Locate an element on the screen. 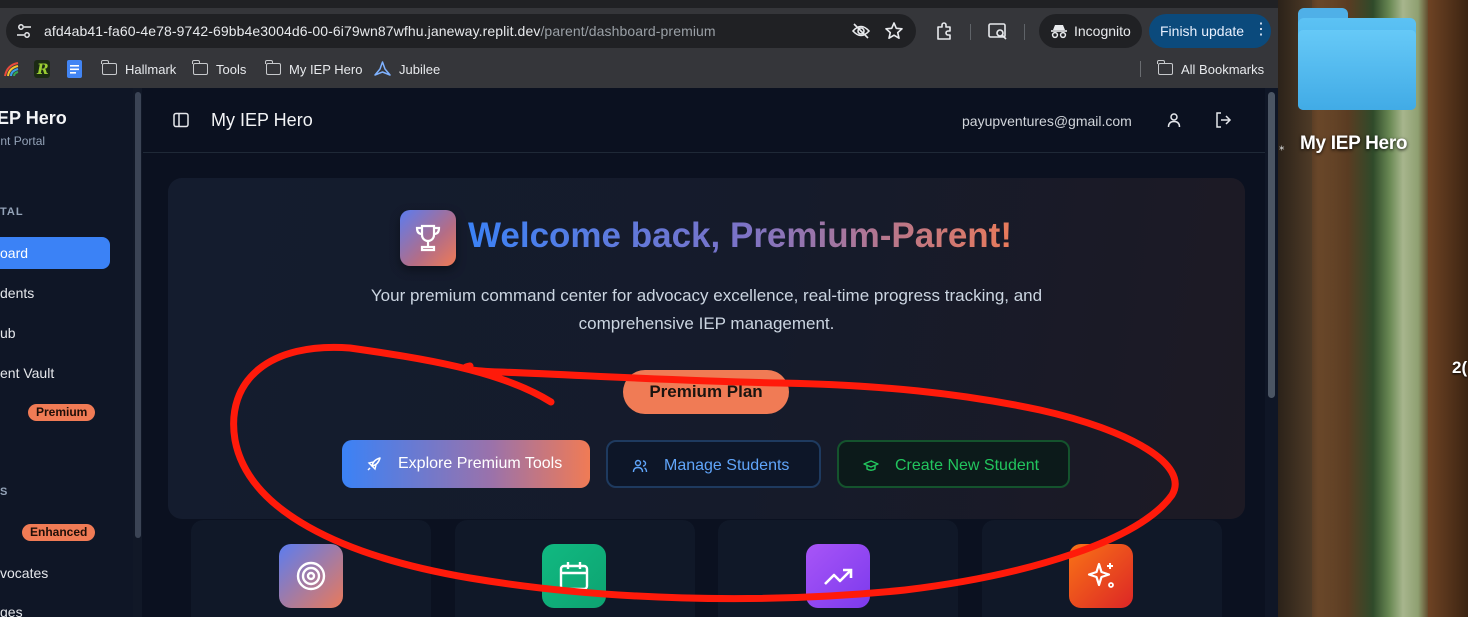 This screenshot has width=1468, height=617. logout-icon is located at coordinates (1223, 120).